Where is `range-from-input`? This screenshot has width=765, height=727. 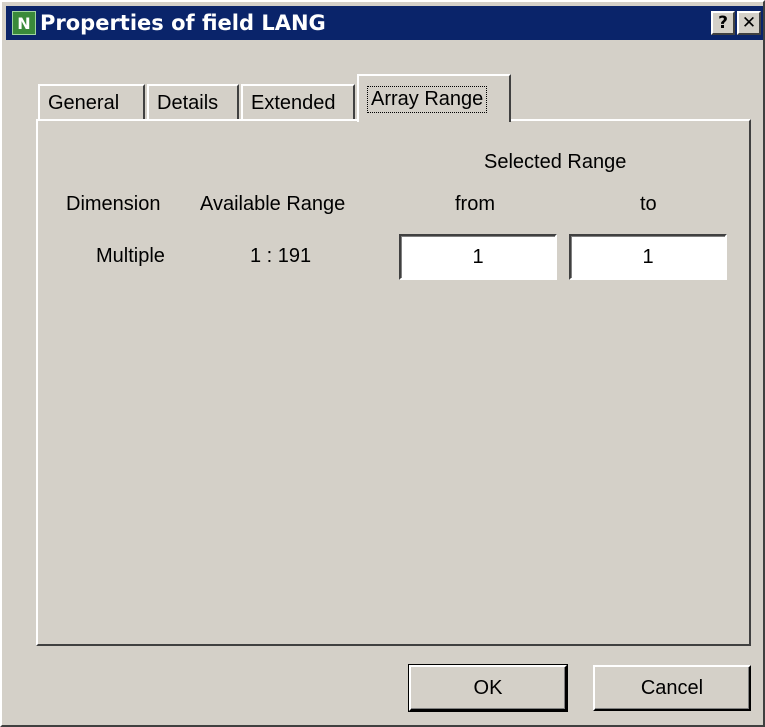 range-from-input is located at coordinates (478, 257).